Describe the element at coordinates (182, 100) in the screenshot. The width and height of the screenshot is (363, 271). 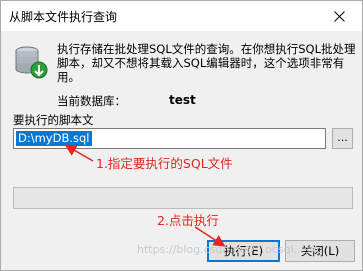
I see `current-db-value: test` at that location.